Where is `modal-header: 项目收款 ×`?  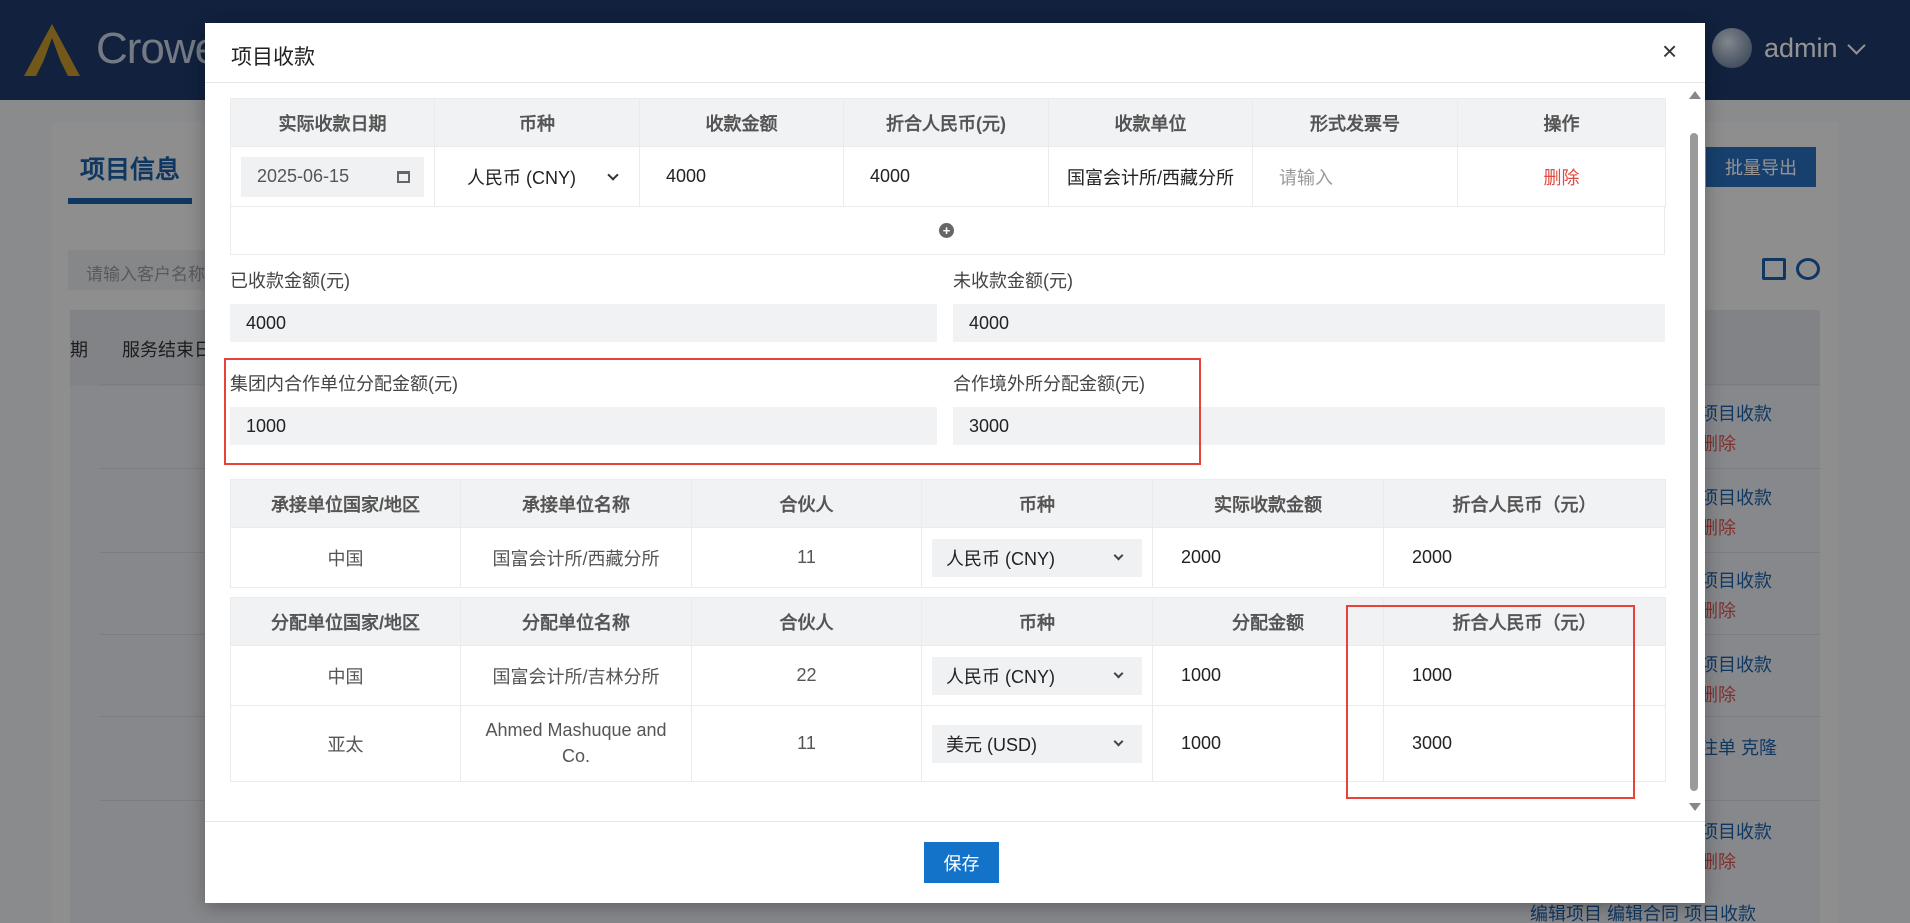 modal-header: 项目收款 × is located at coordinates (955, 53).